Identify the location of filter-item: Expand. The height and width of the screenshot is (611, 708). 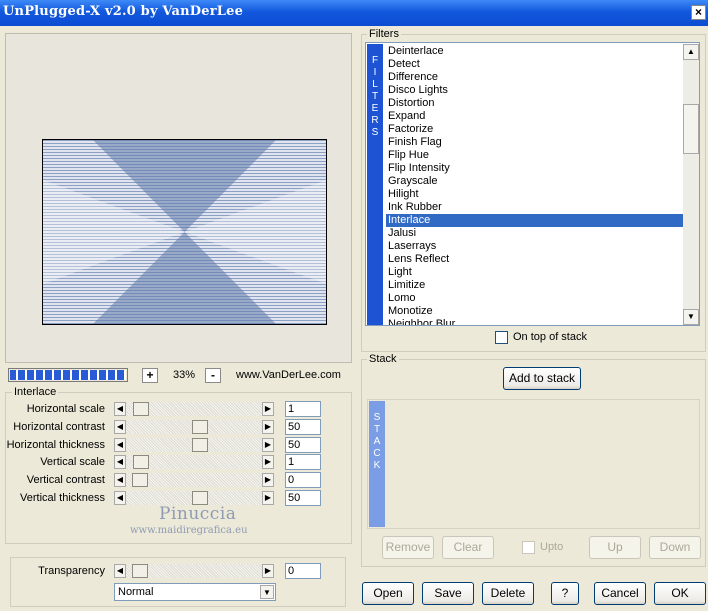
(534, 116).